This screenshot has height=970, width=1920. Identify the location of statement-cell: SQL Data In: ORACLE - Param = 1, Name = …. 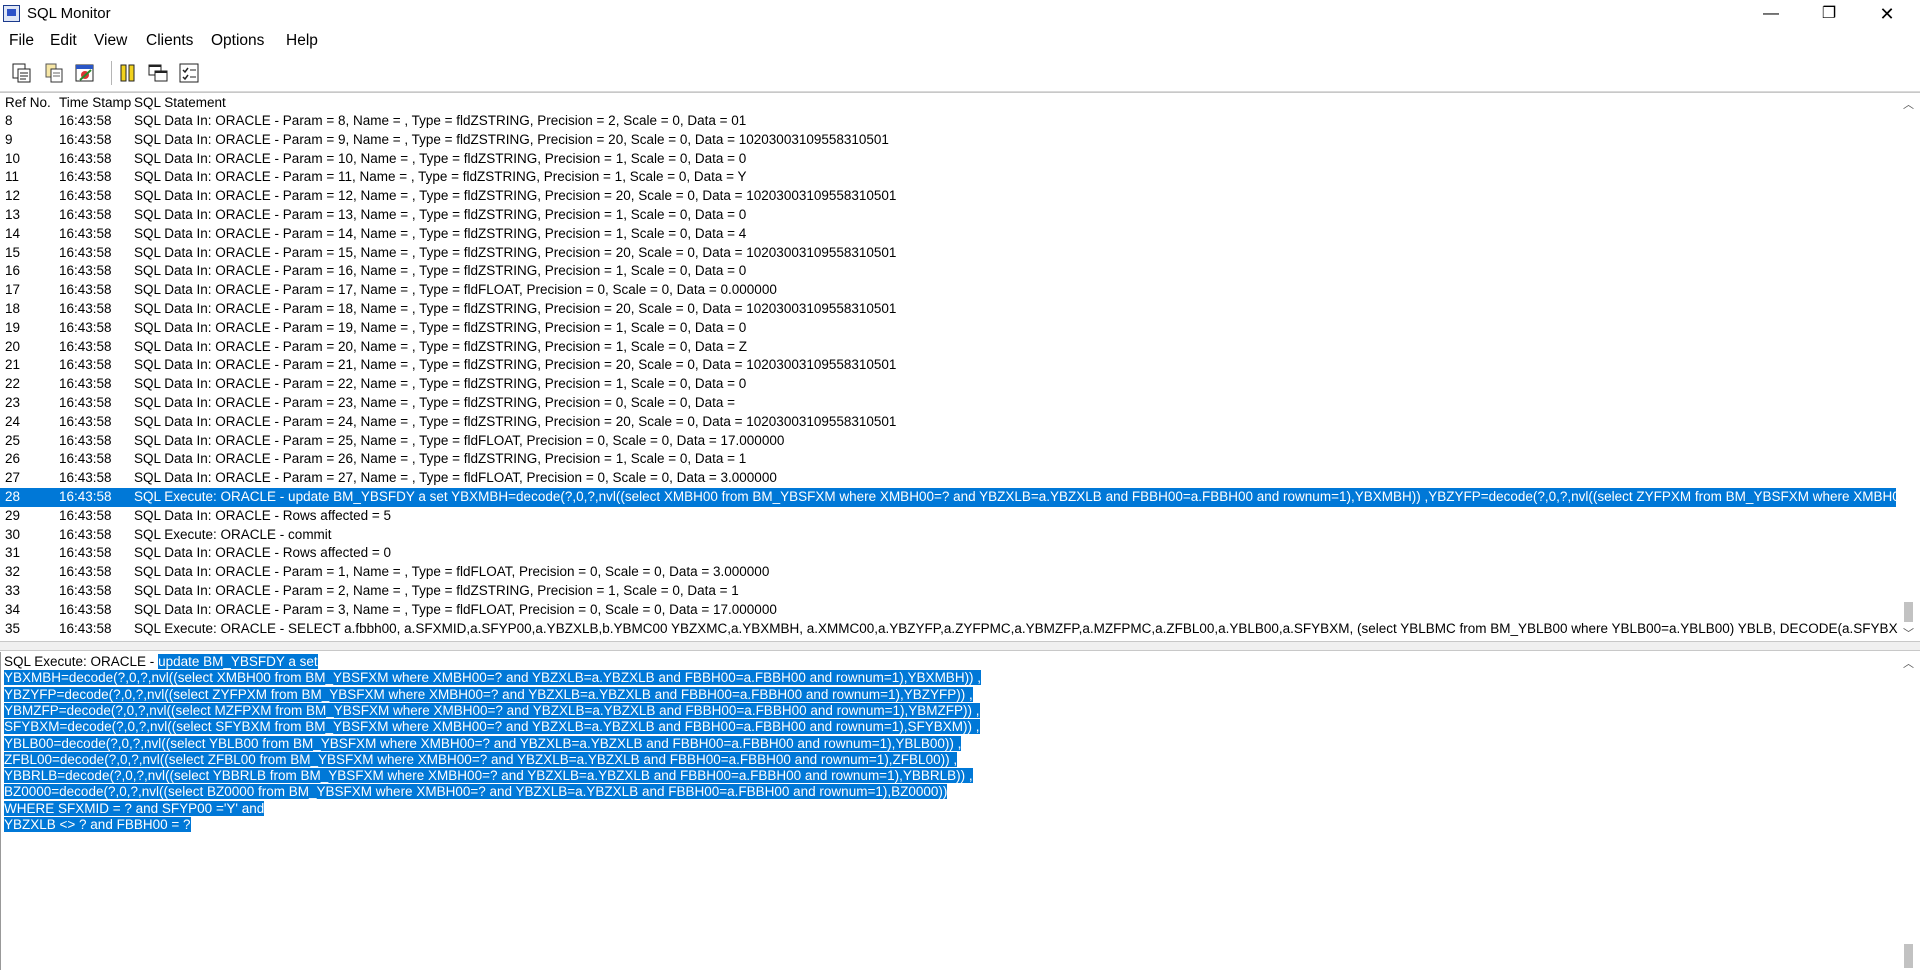
(452, 572).